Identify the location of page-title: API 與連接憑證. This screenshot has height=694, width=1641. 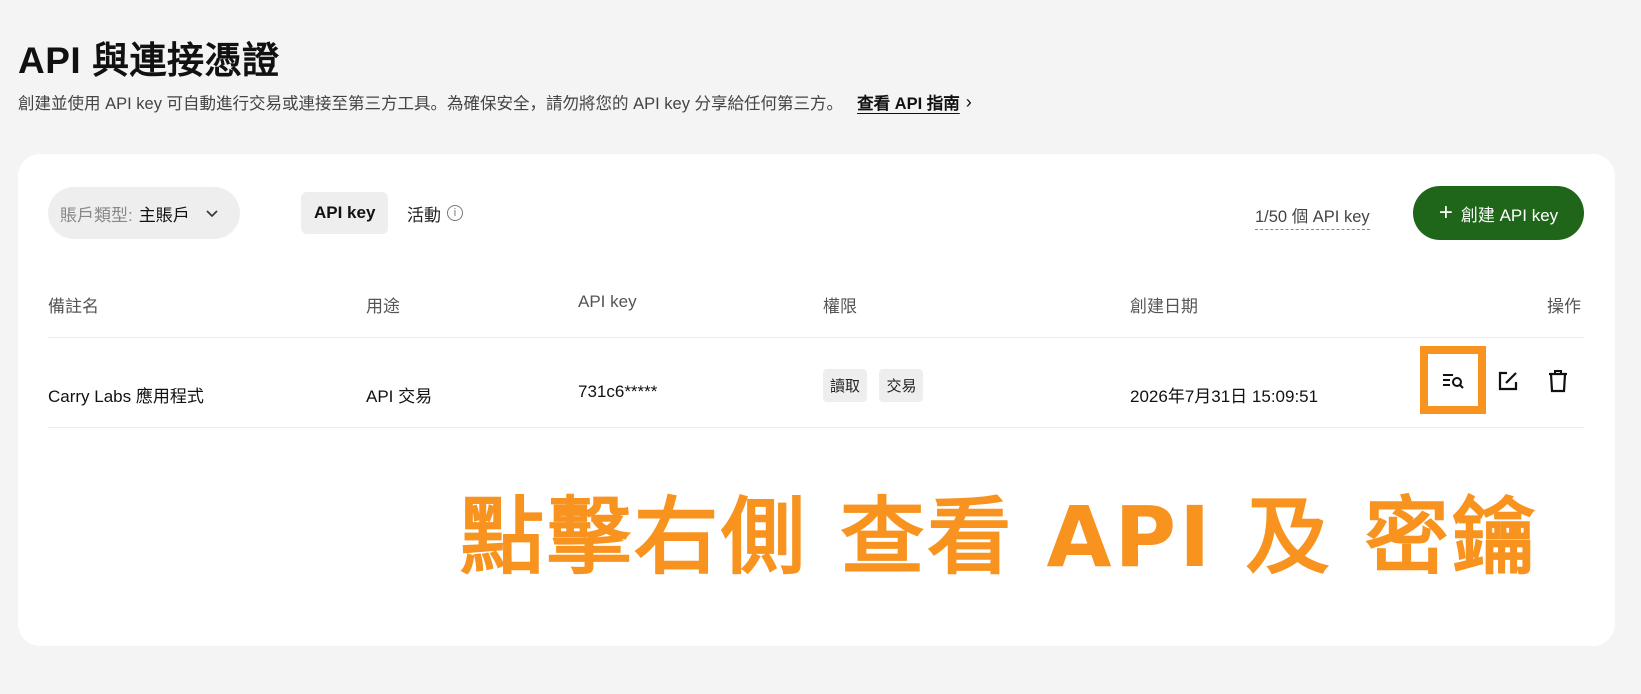
(149, 60).